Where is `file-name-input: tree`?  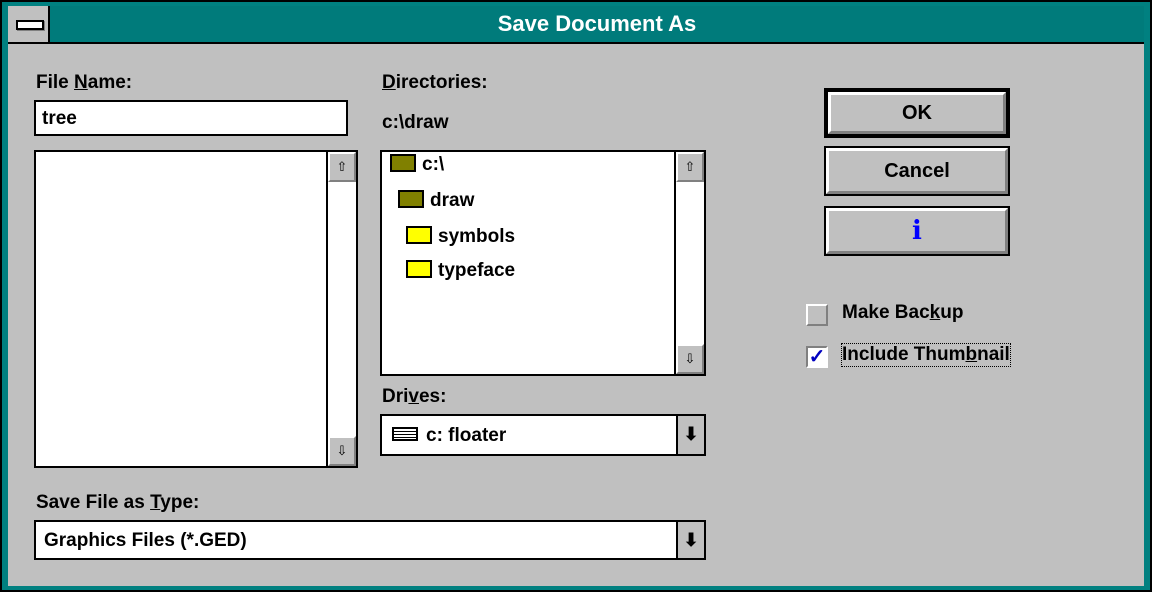 file-name-input: tree is located at coordinates (191, 118).